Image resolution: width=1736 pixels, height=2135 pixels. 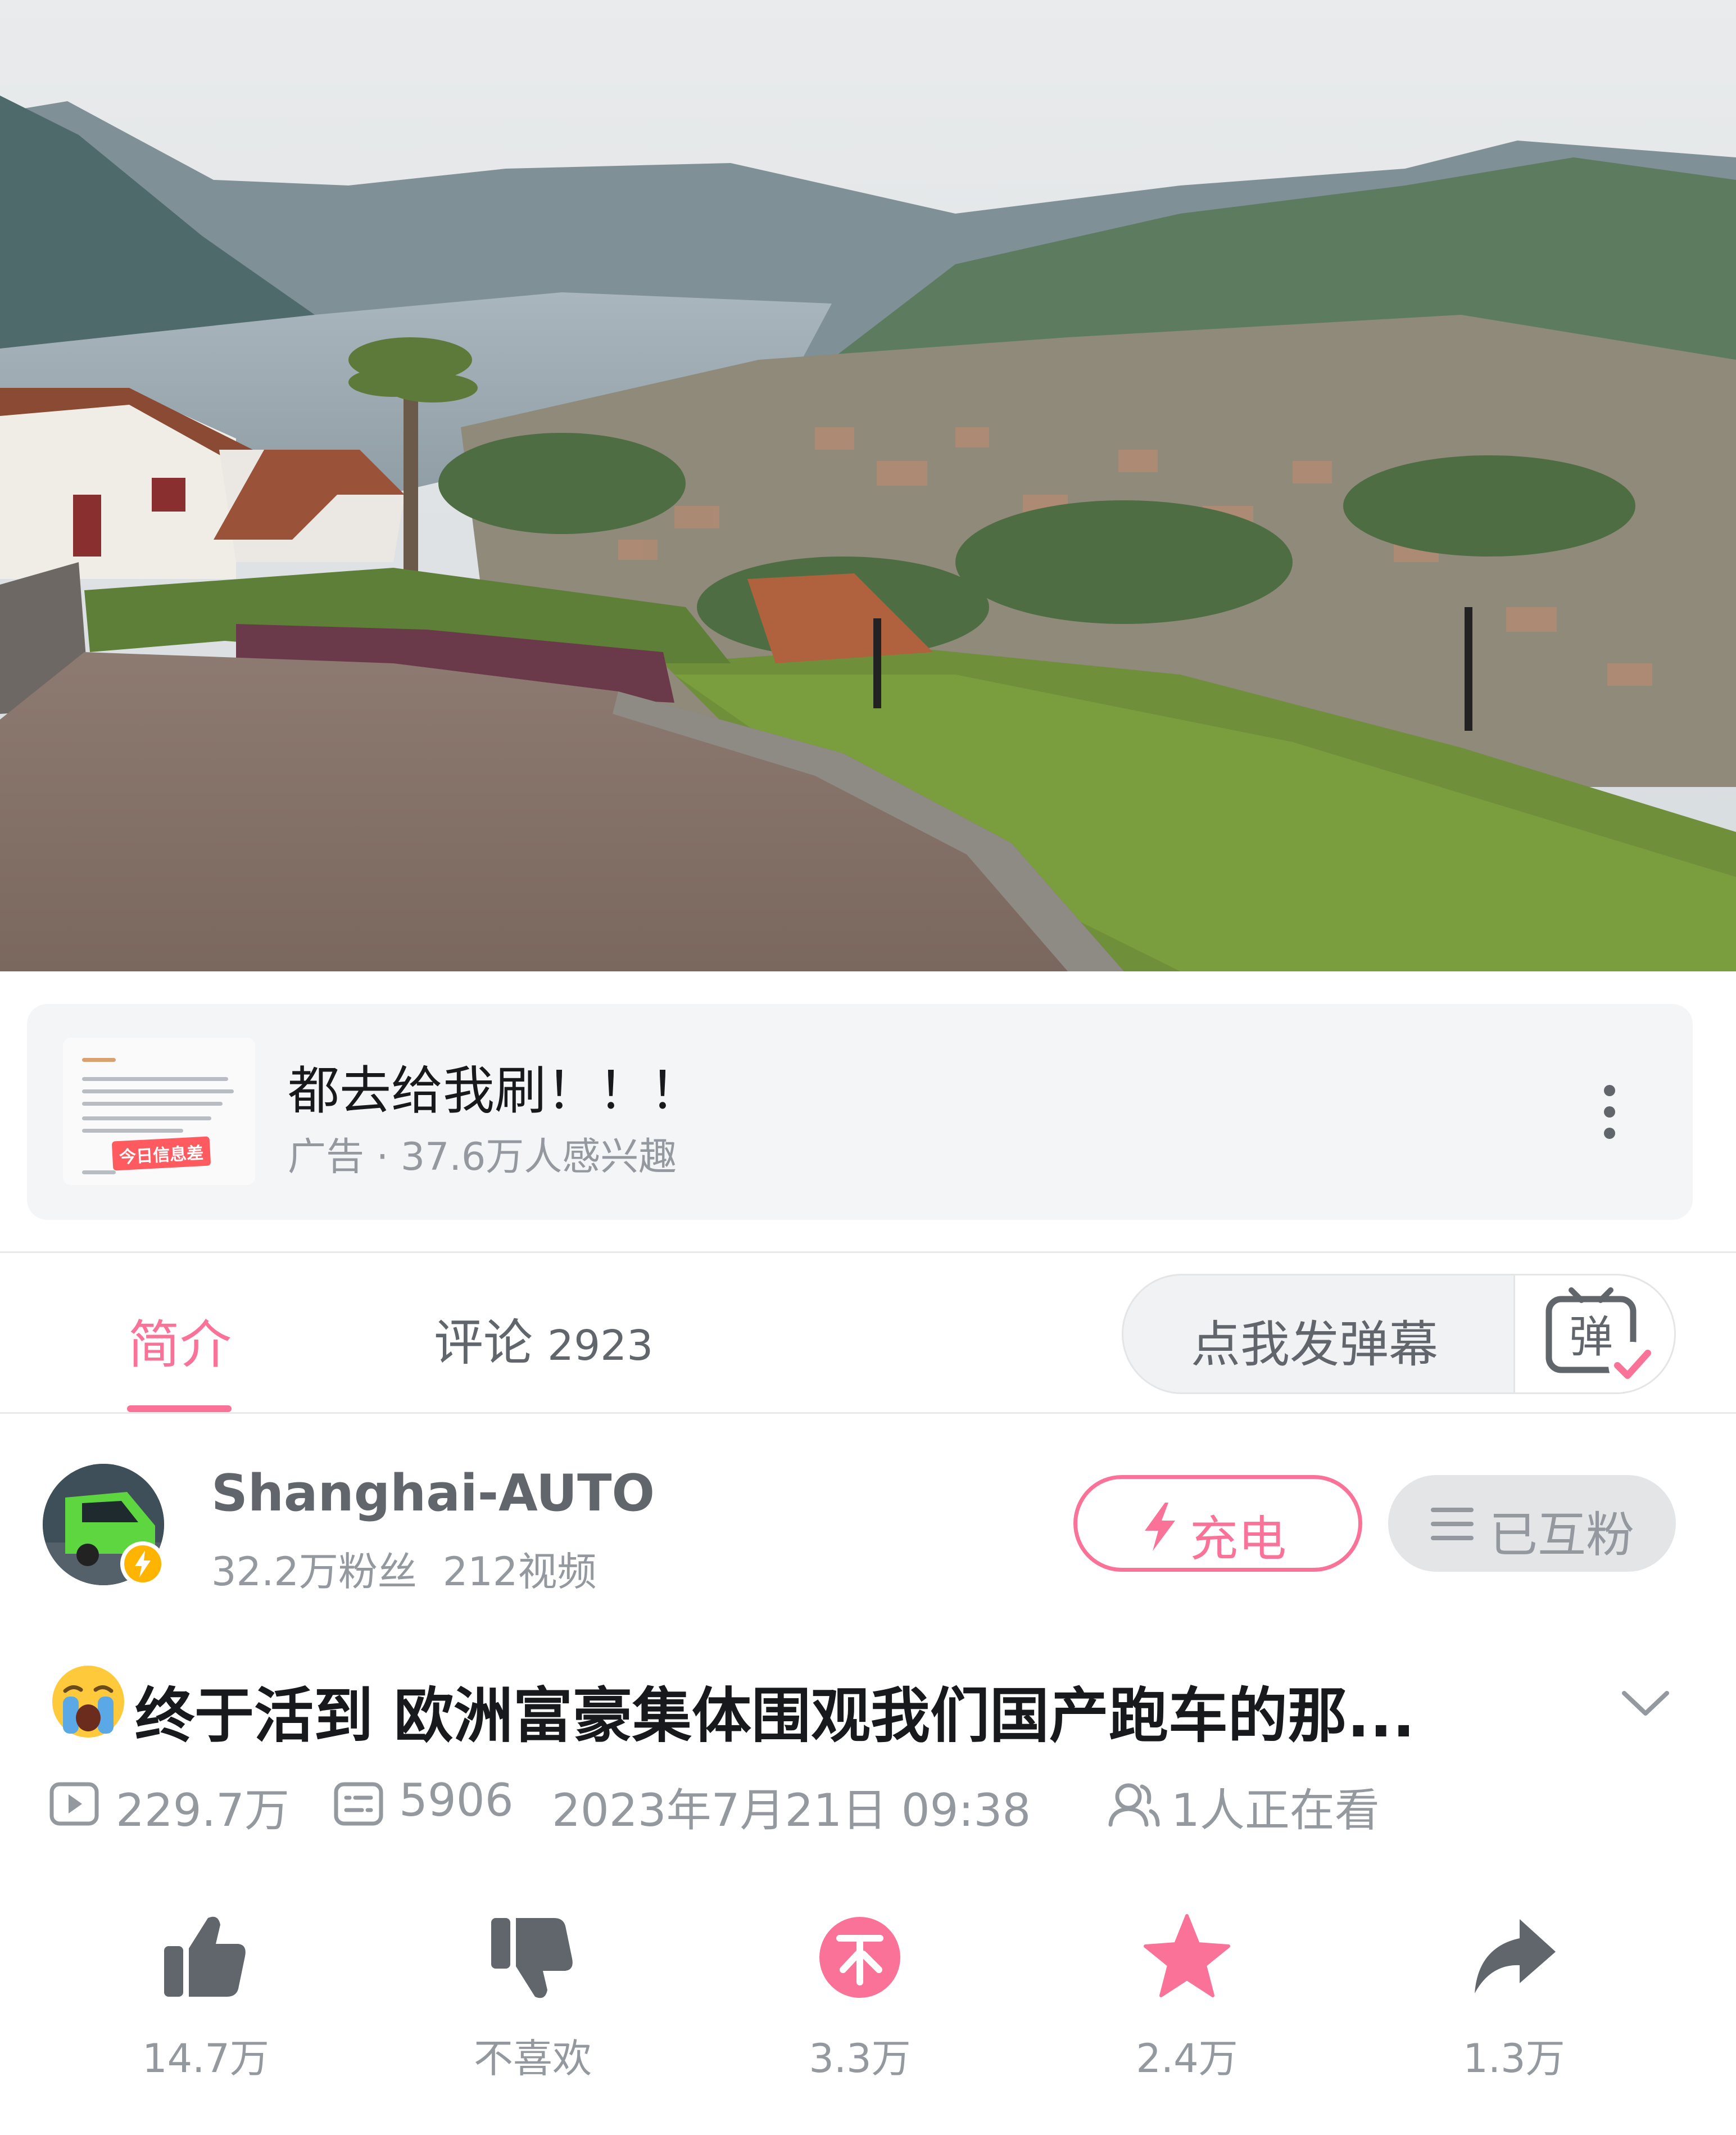 I want to click on coin-count: 3.3万, so click(x=860, y=2059).